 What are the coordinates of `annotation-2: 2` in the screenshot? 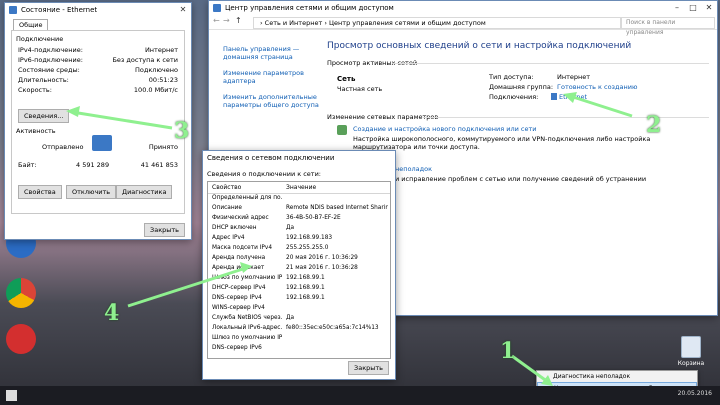 It's located at (654, 125).